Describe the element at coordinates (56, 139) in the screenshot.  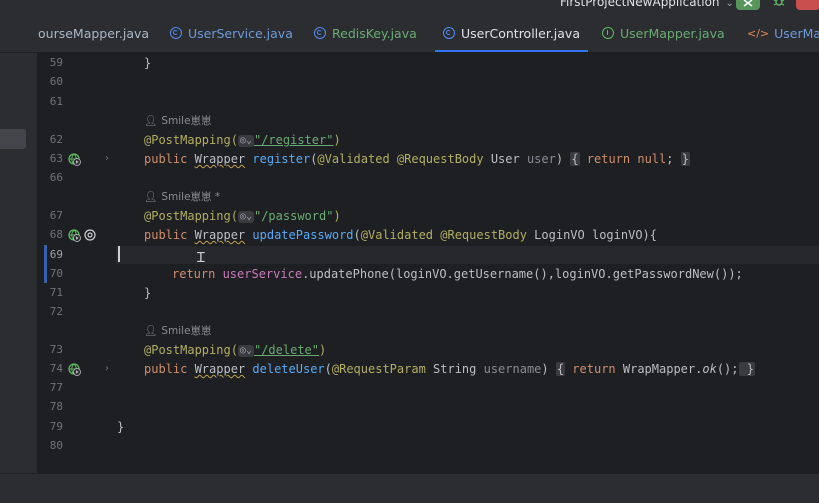
I see `line-number: 62` at that location.